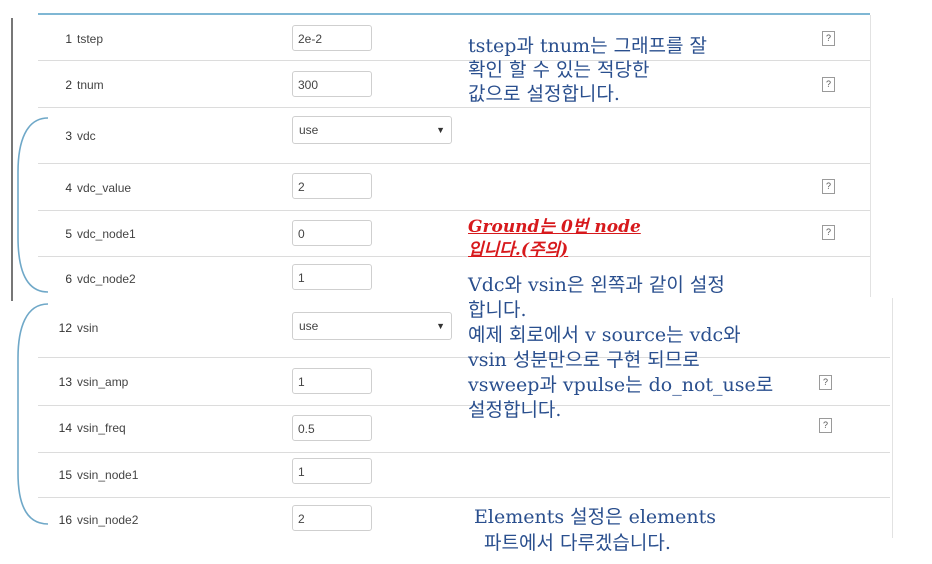  What do you see at coordinates (454, 84) in the screenshot?
I see `param-row-tnum: 2 tnum 300 ?` at bounding box center [454, 84].